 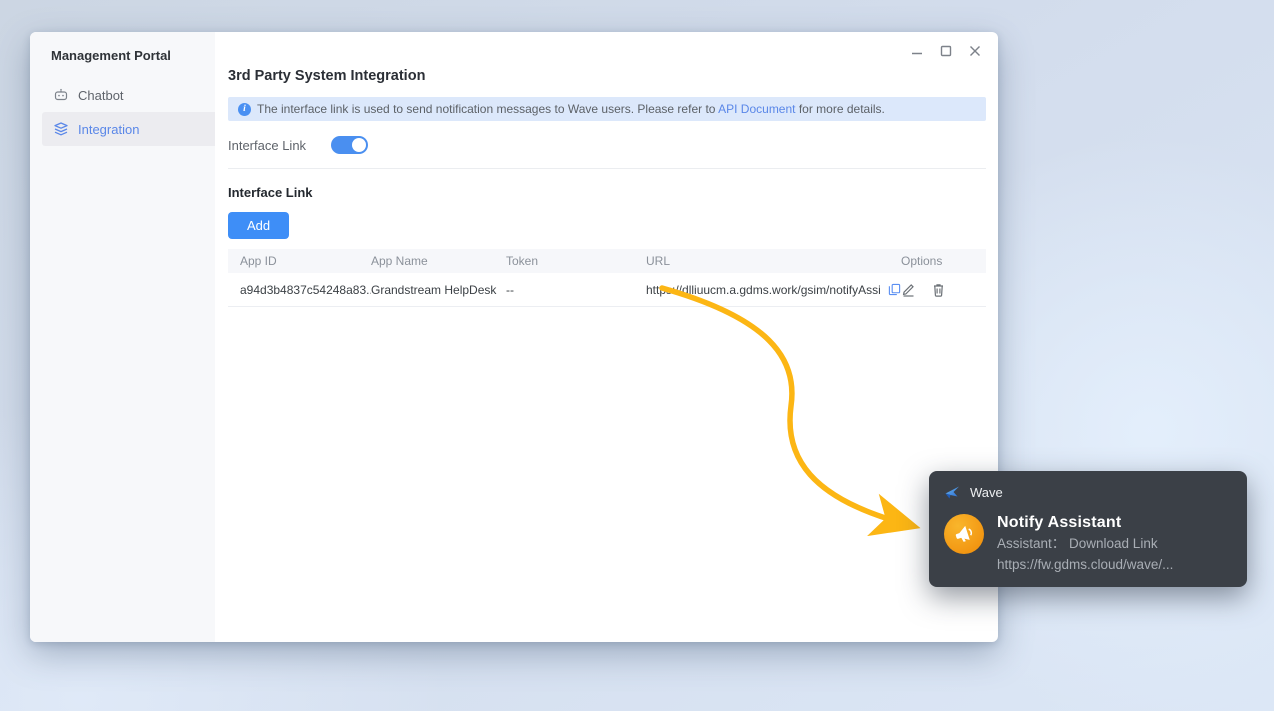 I want to click on toggle-label: Interface Link, so click(x=267, y=145).